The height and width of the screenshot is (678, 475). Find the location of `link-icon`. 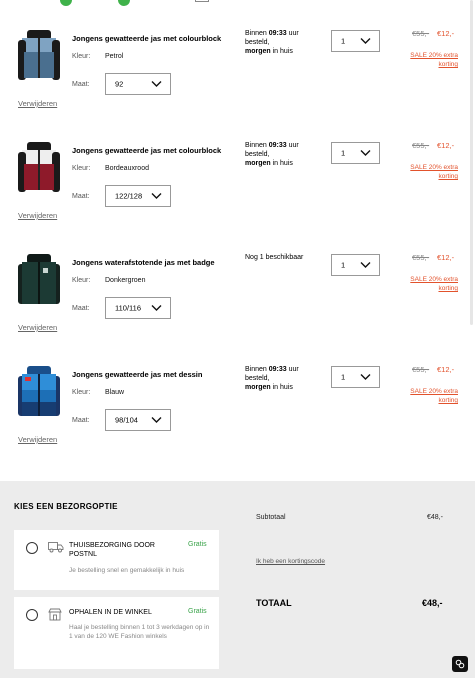

link-icon is located at coordinates (460, 664).